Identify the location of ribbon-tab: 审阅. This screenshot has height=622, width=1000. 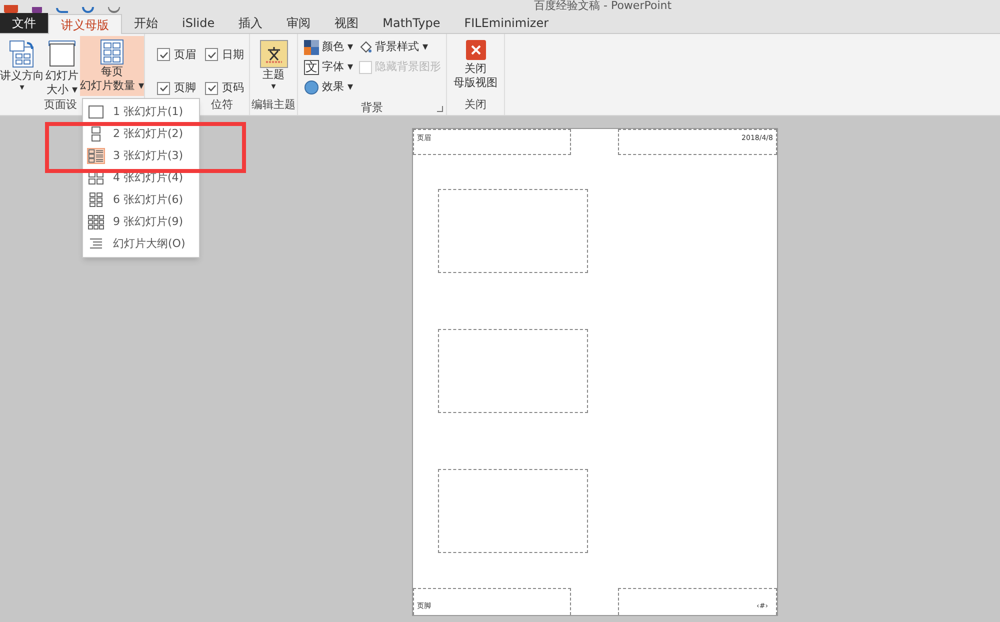
(298, 23).